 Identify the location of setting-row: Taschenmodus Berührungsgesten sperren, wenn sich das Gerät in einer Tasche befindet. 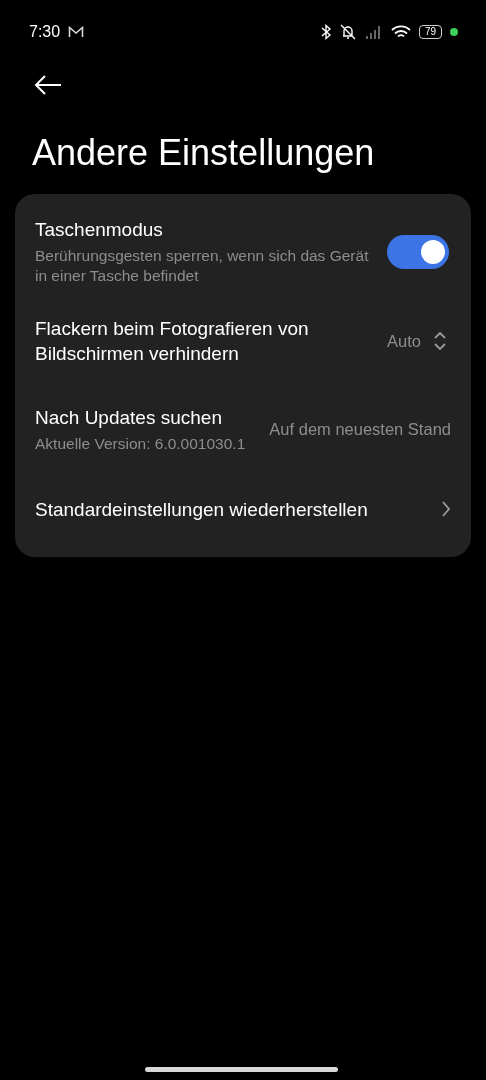
(243, 251).